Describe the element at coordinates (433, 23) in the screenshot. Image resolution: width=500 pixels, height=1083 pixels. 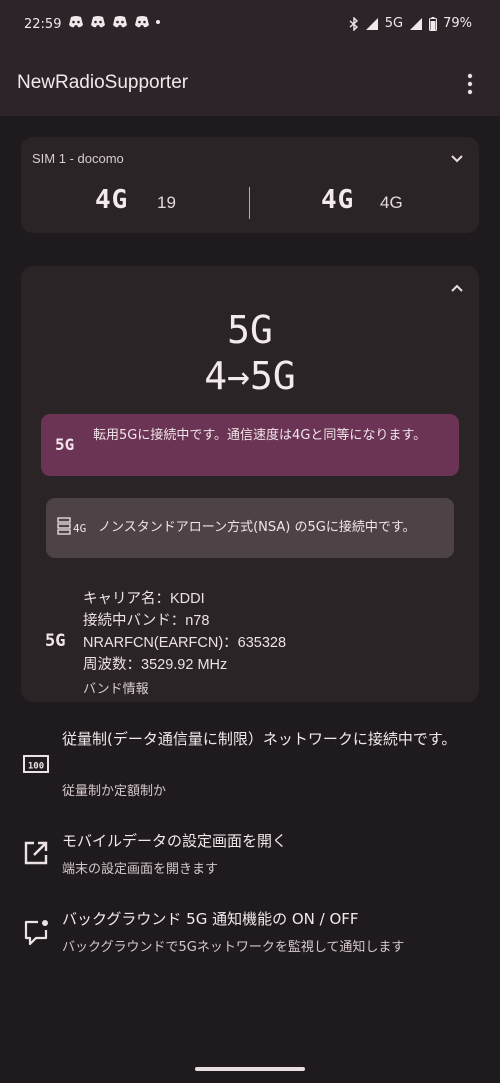
I see `battery-icon` at that location.